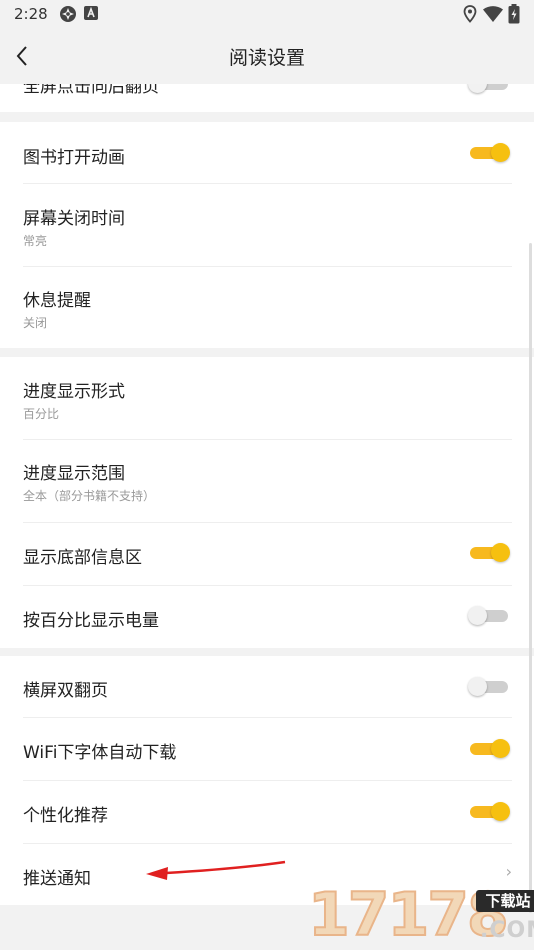 This screenshot has width=534, height=950. Describe the element at coordinates (514, 14) in the screenshot. I see `battery-icon` at that location.